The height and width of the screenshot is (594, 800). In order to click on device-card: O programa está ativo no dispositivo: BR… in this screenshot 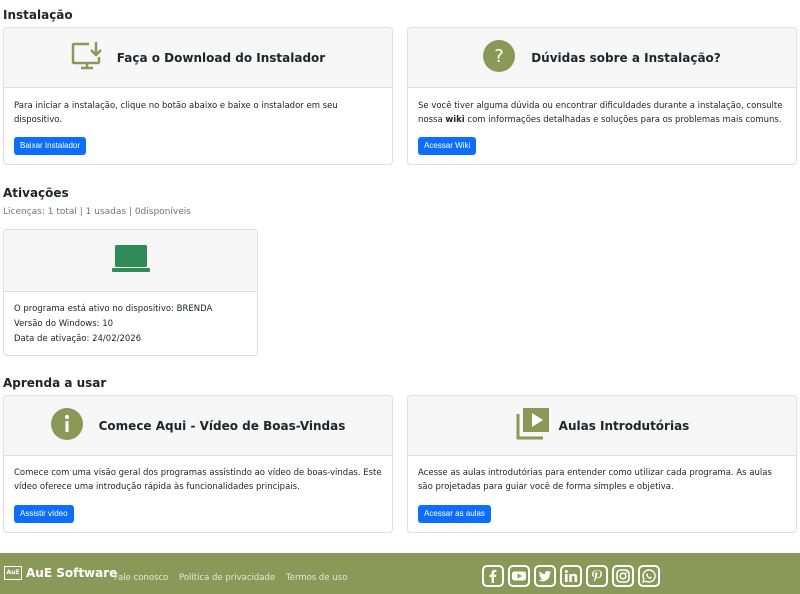, I will do `click(130, 292)`.